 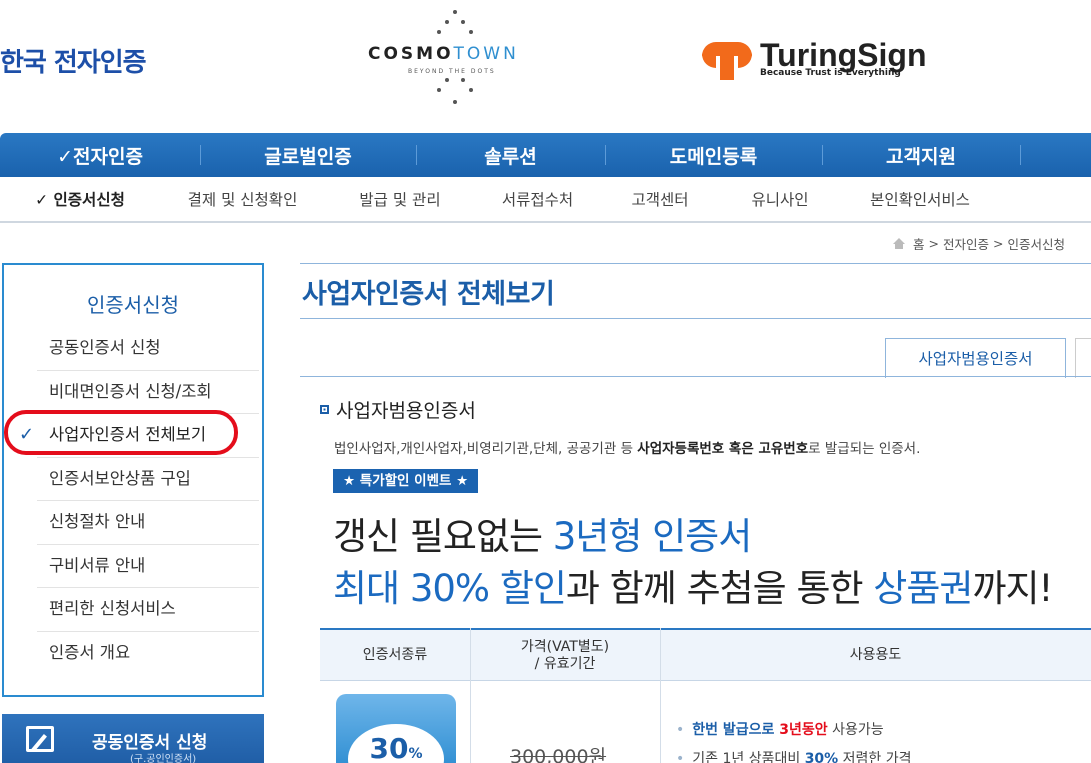 I want to click on event-badge: ★ 특가할인 이벤트 ★, so click(x=406, y=481).